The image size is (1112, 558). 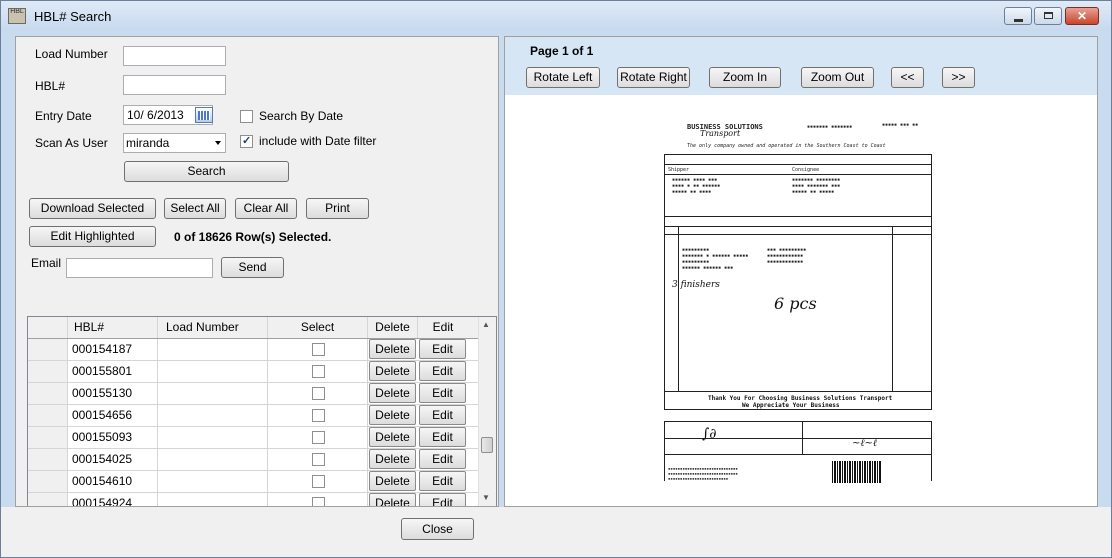 What do you see at coordinates (113, 459) in the screenshot?
I see `hbl-cell: 000154025` at bounding box center [113, 459].